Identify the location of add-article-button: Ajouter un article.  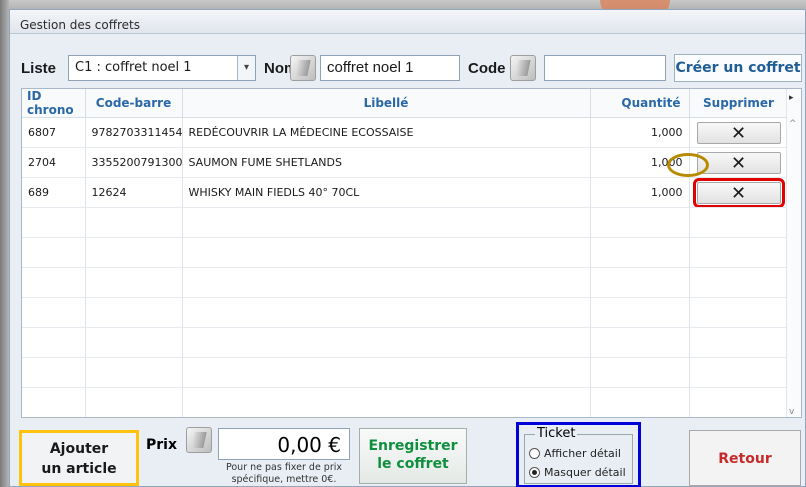
(79, 458).